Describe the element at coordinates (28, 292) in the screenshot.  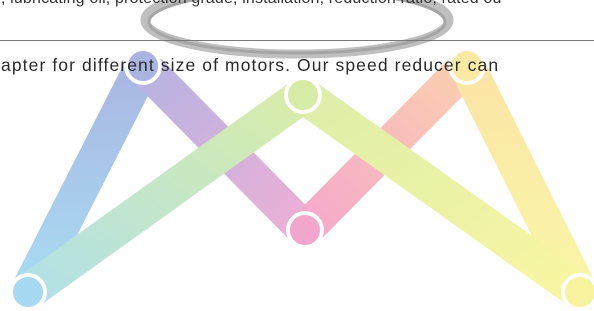
I see `logo-node-bottom-left` at that location.